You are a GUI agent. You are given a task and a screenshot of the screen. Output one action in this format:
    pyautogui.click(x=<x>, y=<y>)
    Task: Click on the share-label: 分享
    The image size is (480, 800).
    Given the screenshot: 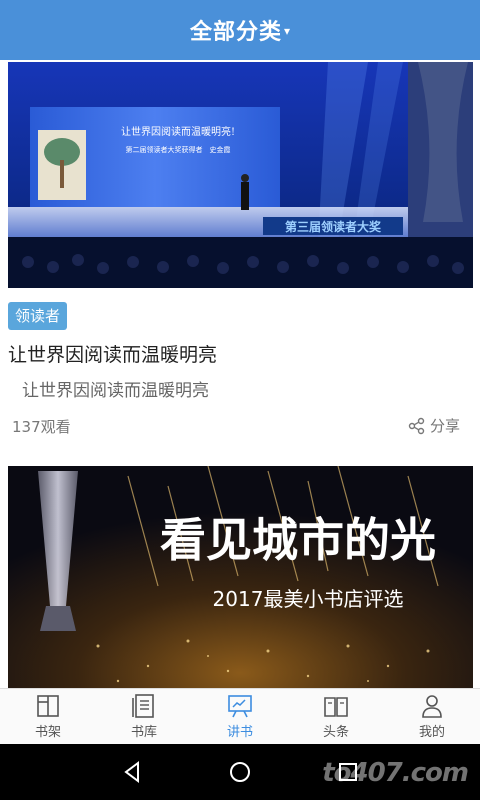 What is the action you would take?
    pyautogui.click(x=444, y=426)
    